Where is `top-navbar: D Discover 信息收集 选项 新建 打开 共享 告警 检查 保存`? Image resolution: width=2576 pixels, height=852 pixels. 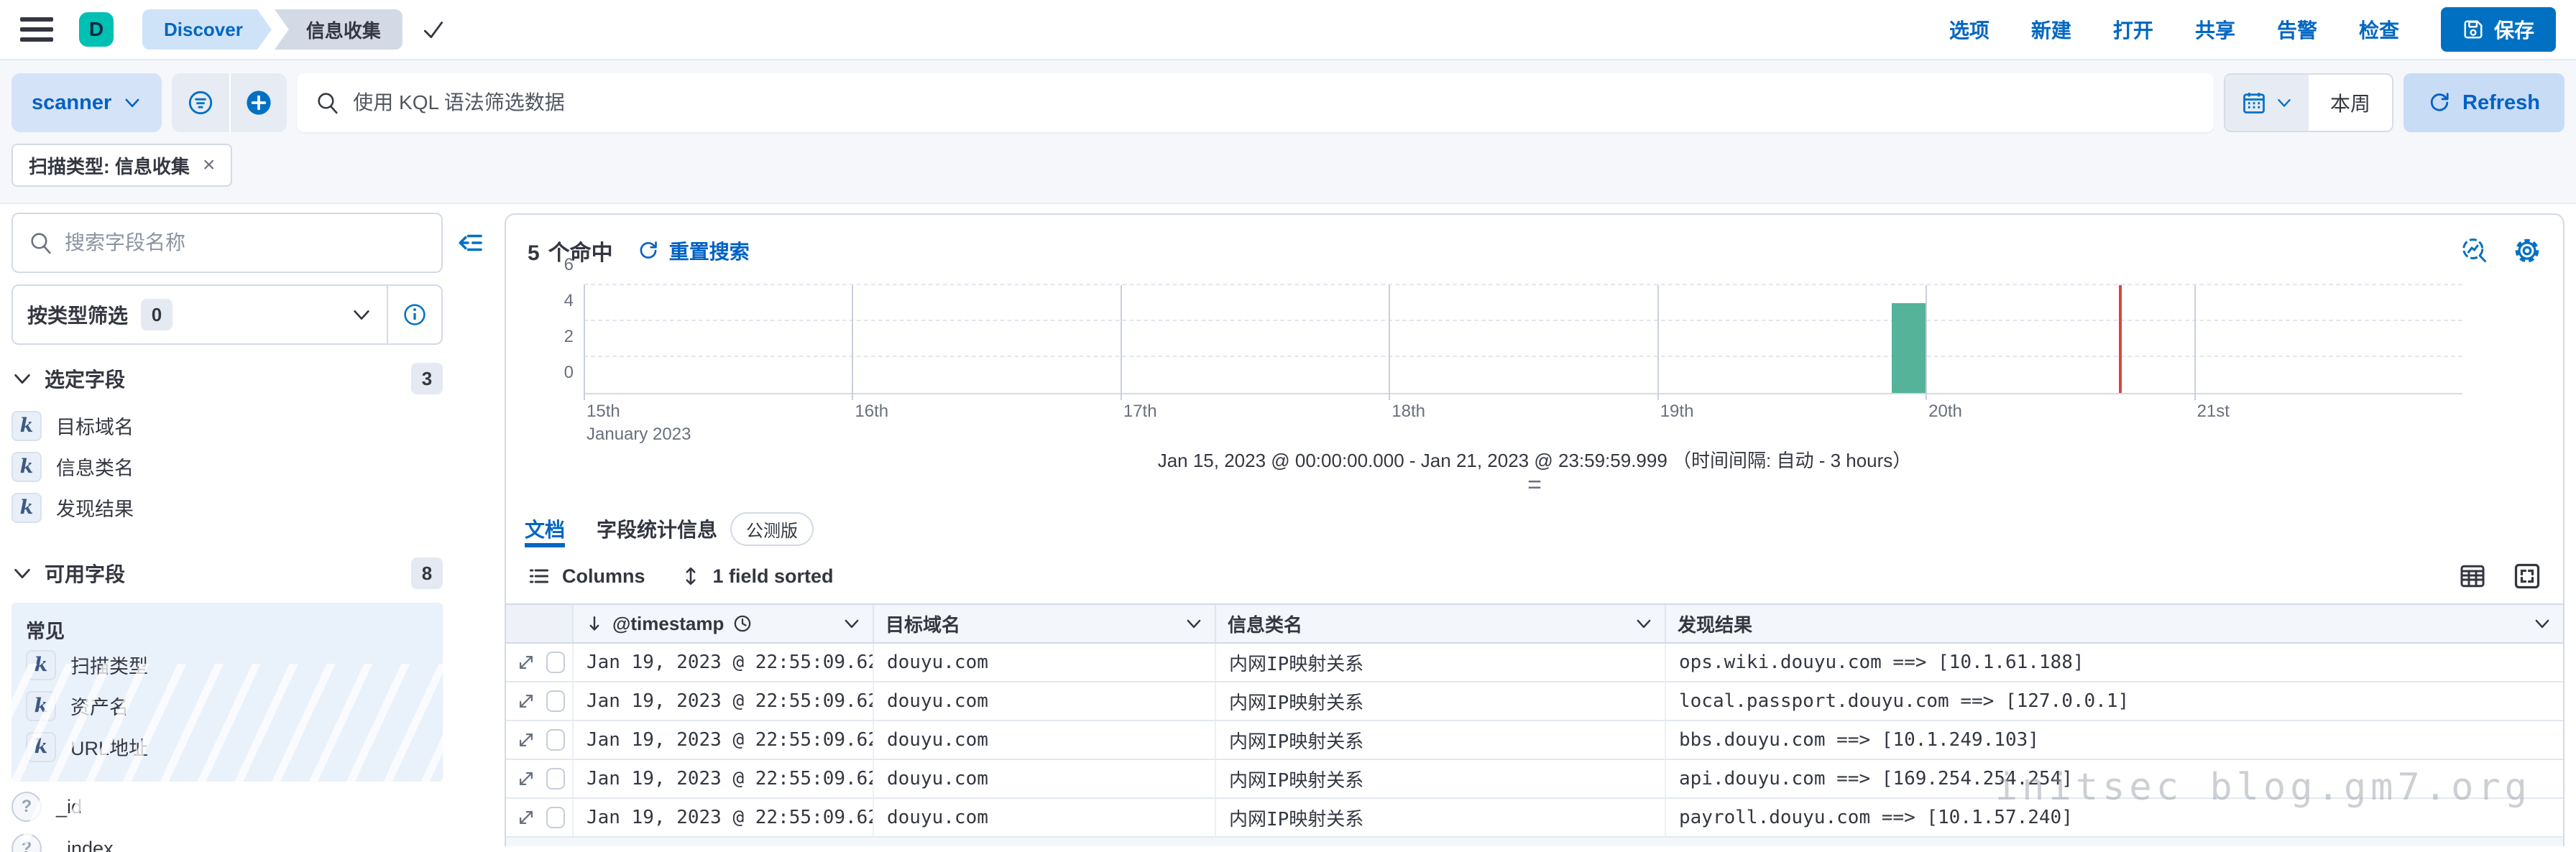
top-navbar: D Discover 信息收集 选项 新建 打开 共享 告警 检查 保存 is located at coordinates (1288, 30).